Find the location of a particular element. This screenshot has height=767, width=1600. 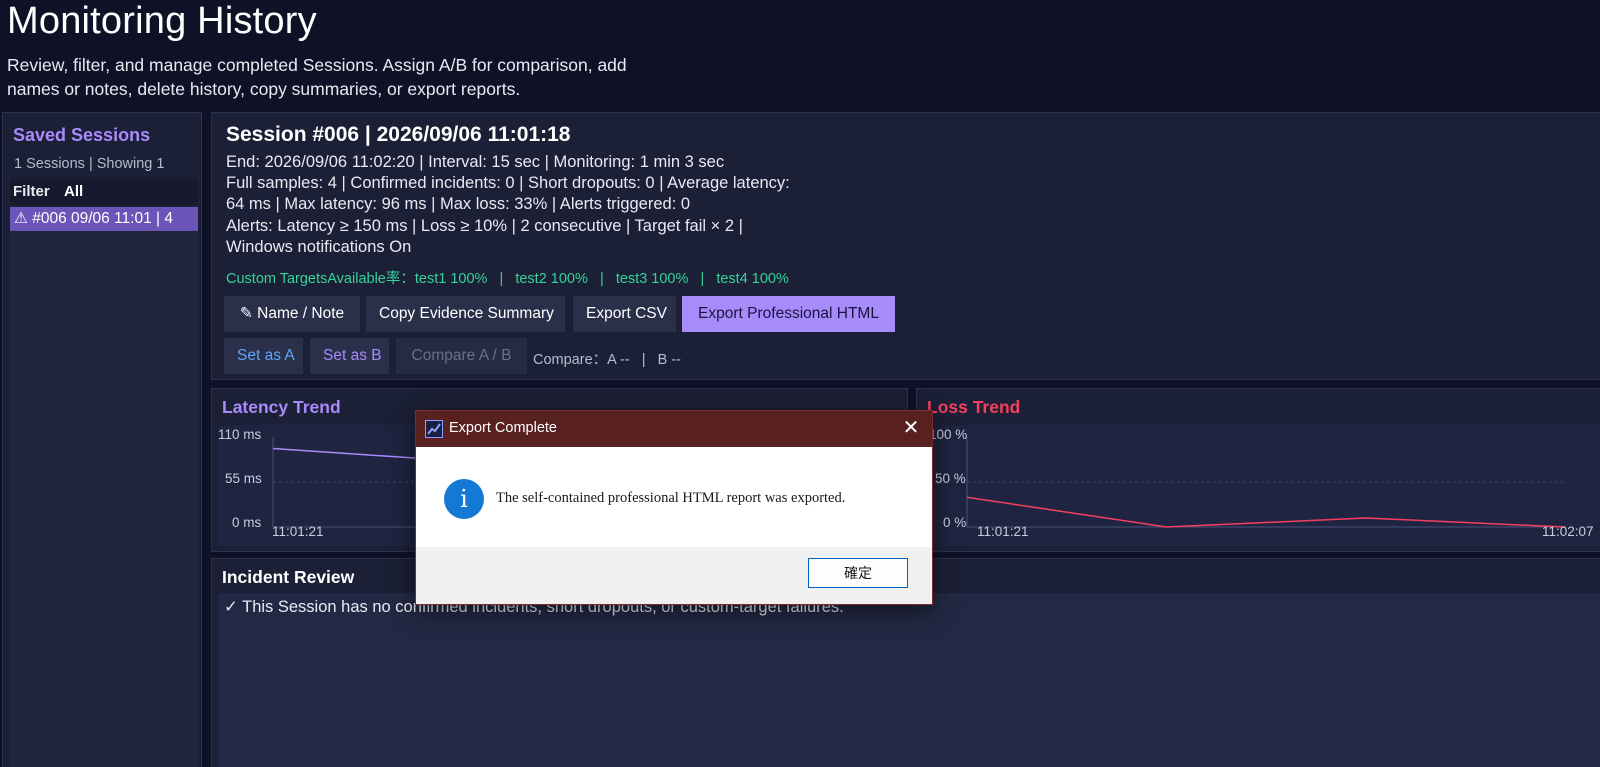

name-note-button: ✎ Name / Note is located at coordinates (292, 314).